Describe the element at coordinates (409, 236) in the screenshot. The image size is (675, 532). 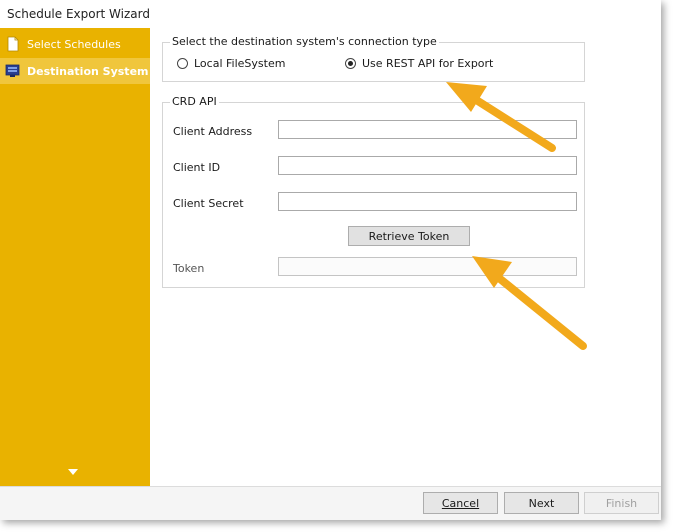
I see `retrieve-token-button: Retrieve Token` at that location.